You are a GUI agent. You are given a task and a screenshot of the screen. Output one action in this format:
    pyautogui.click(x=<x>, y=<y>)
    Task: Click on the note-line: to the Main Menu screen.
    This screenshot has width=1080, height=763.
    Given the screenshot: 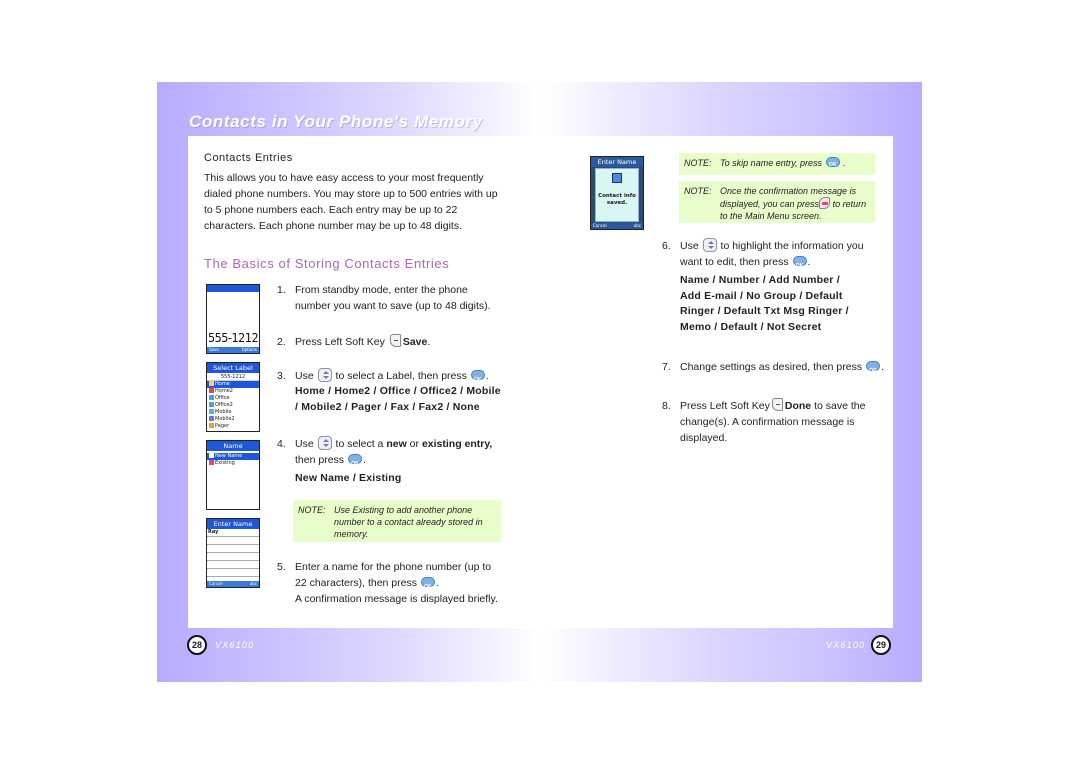 What is the action you would take?
    pyautogui.click(x=771, y=216)
    